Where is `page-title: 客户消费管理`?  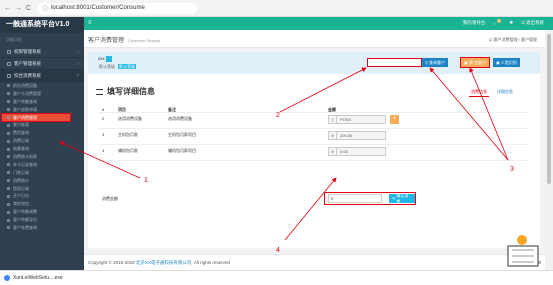 page-title: 客户消费管理 is located at coordinates (106, 41).